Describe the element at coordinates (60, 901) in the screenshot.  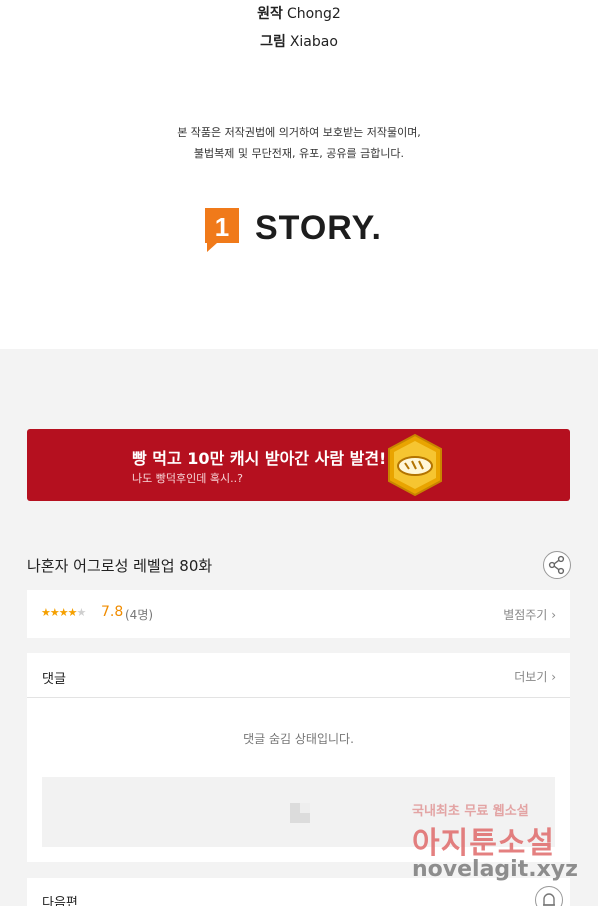
I see `next-episode-title: 다음편` at that location.